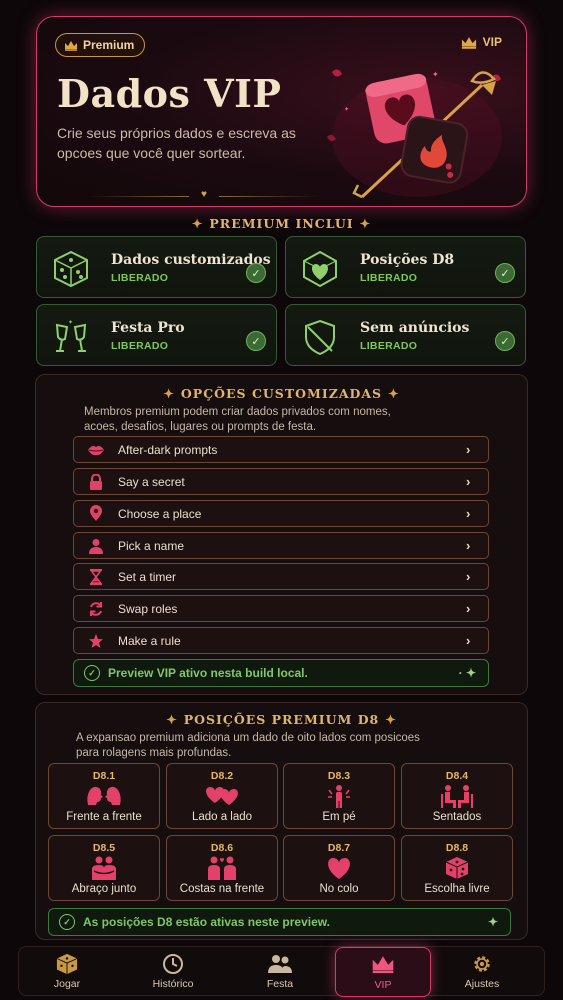 The height and width of the screenshot is (1000, 563). I want to click on feature-card-sem-anuncios: Sem anúncios LIBERADO ✓, so click(405, 335).